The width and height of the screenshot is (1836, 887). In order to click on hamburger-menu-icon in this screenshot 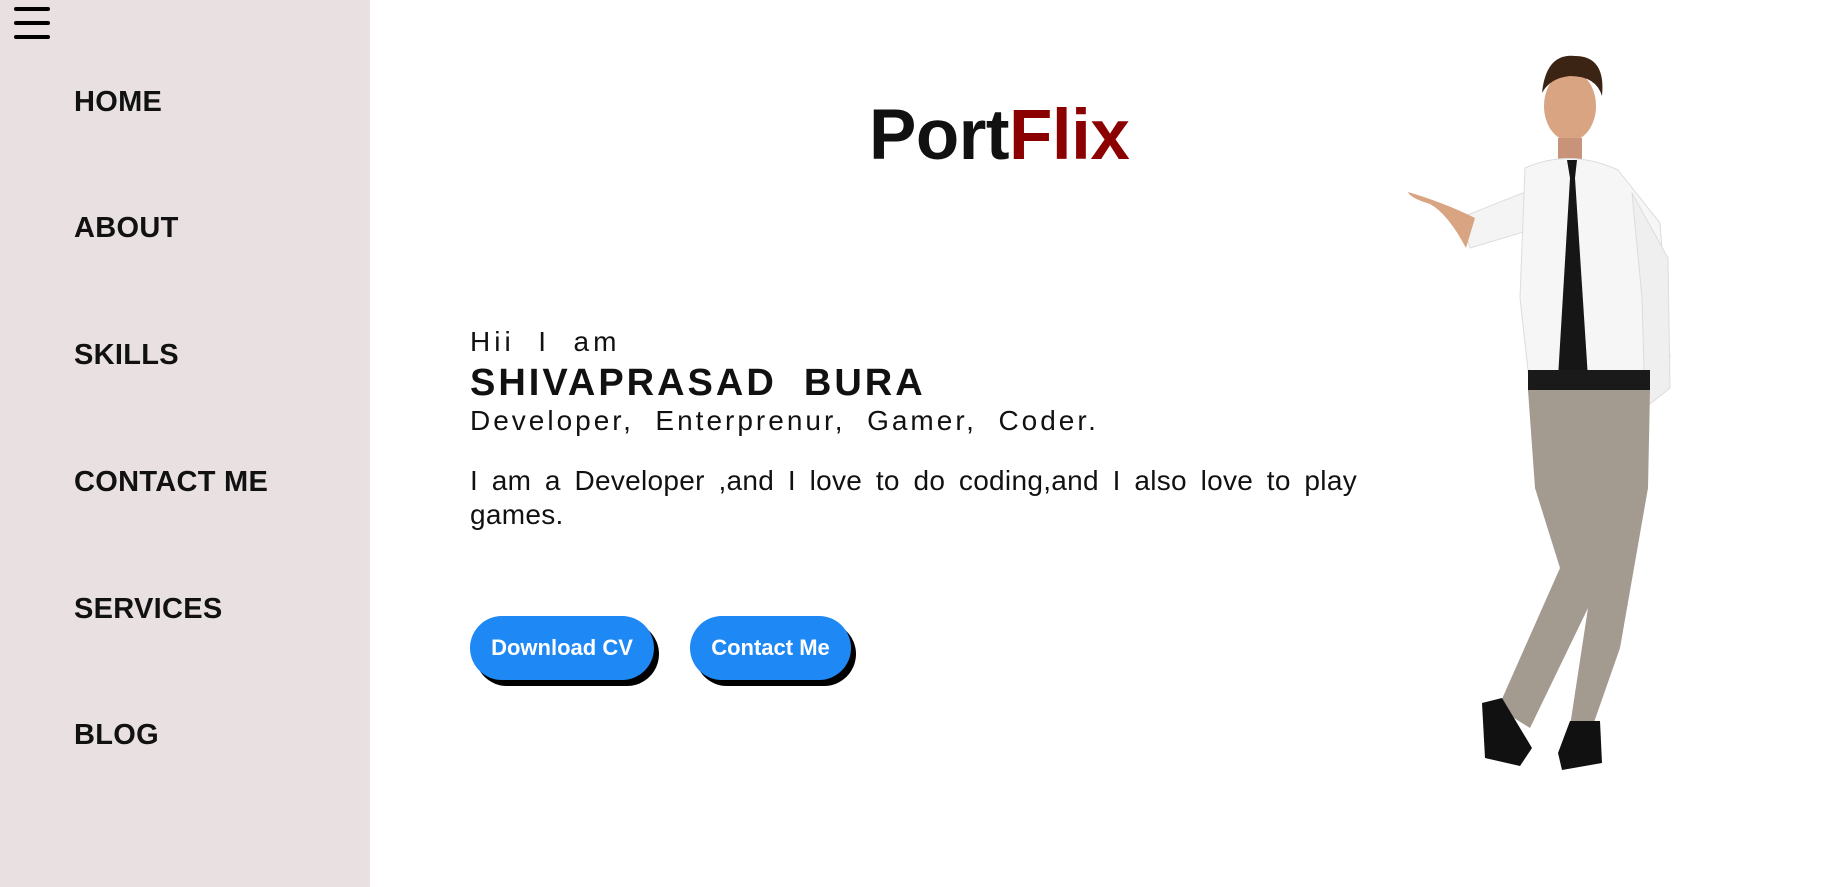, I will do `click(32, 23)`.